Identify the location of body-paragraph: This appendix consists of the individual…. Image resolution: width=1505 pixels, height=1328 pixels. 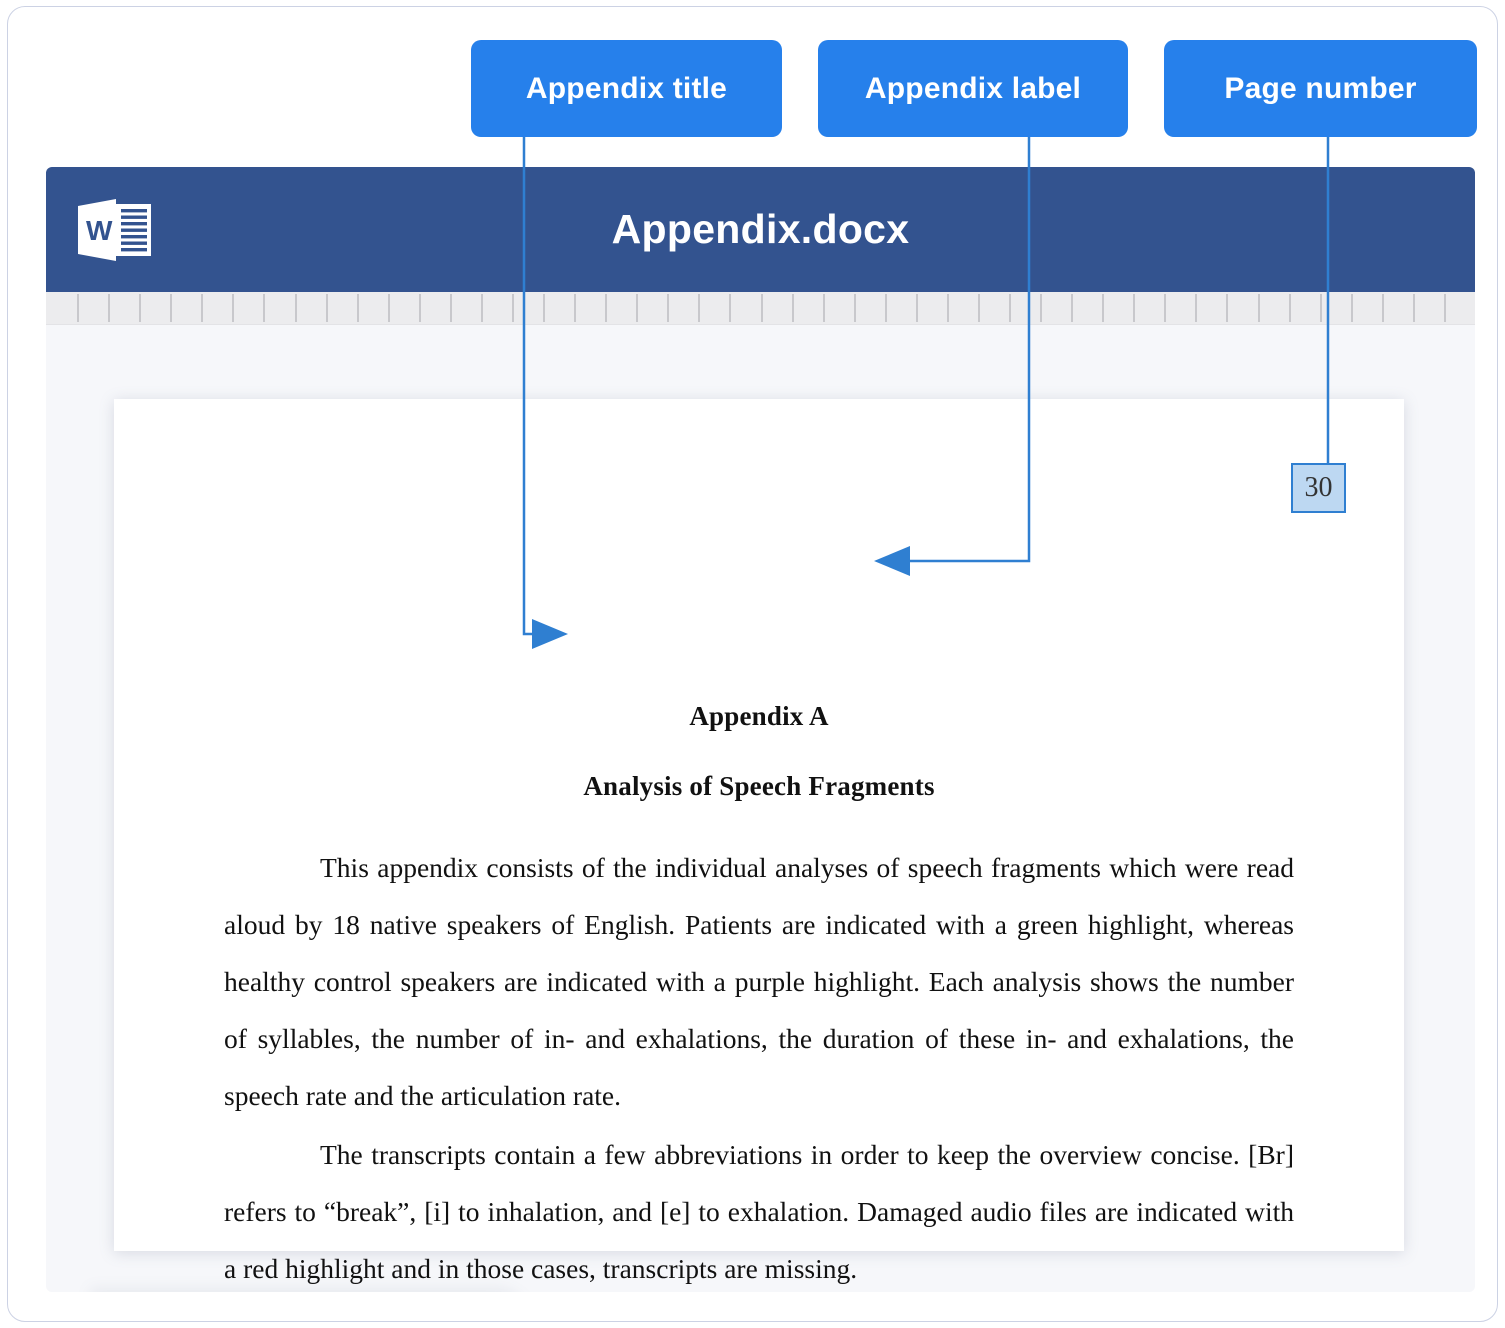
(759, 981).